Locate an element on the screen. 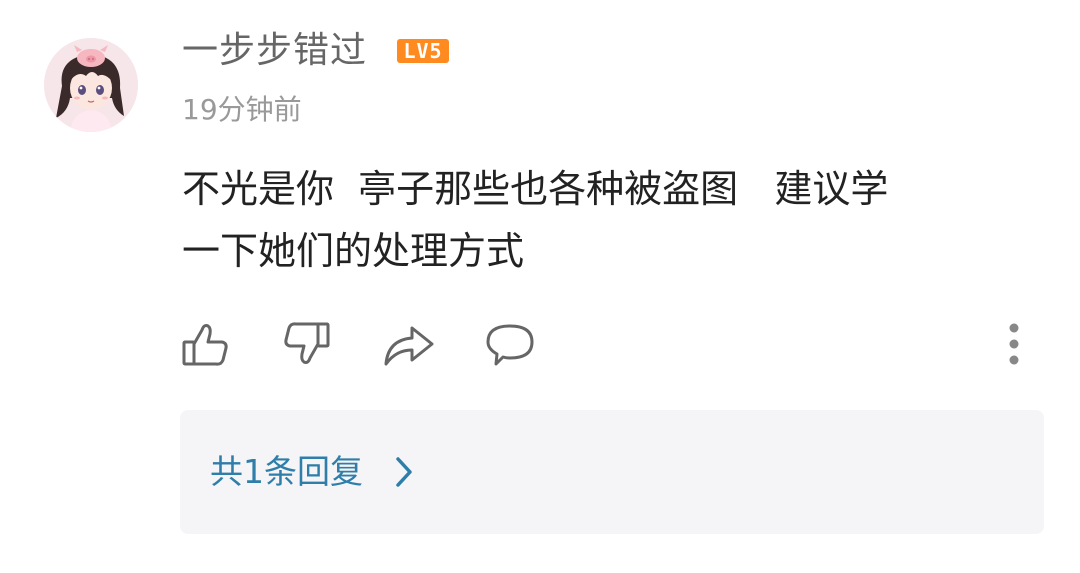  avatar is located at coordinates (91, 85).